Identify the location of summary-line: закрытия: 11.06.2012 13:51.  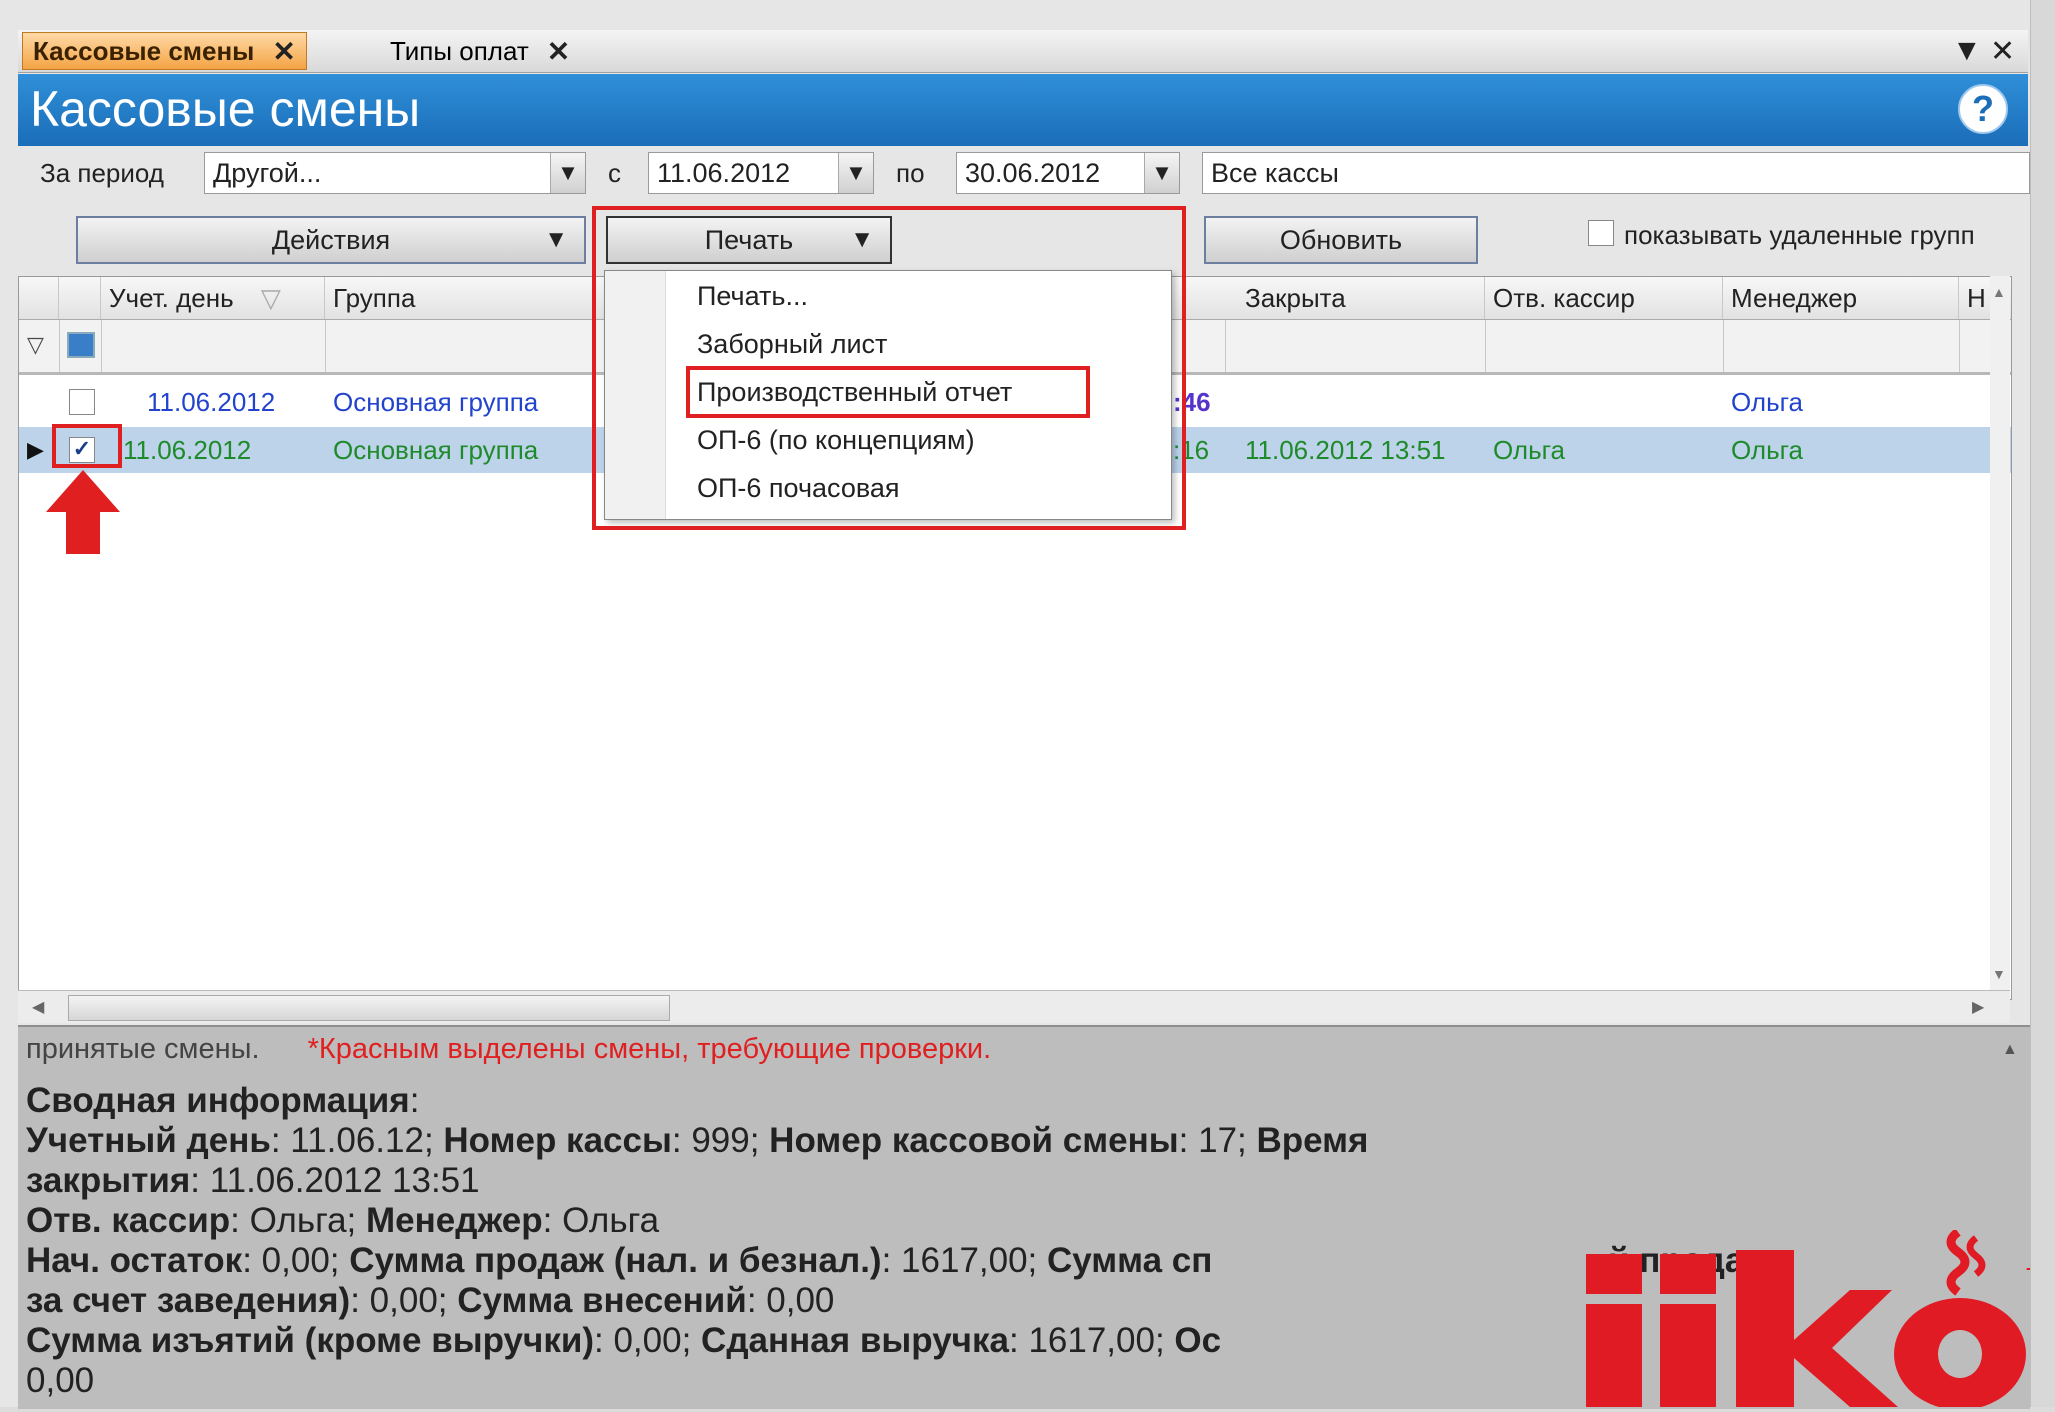
(253, 1180).